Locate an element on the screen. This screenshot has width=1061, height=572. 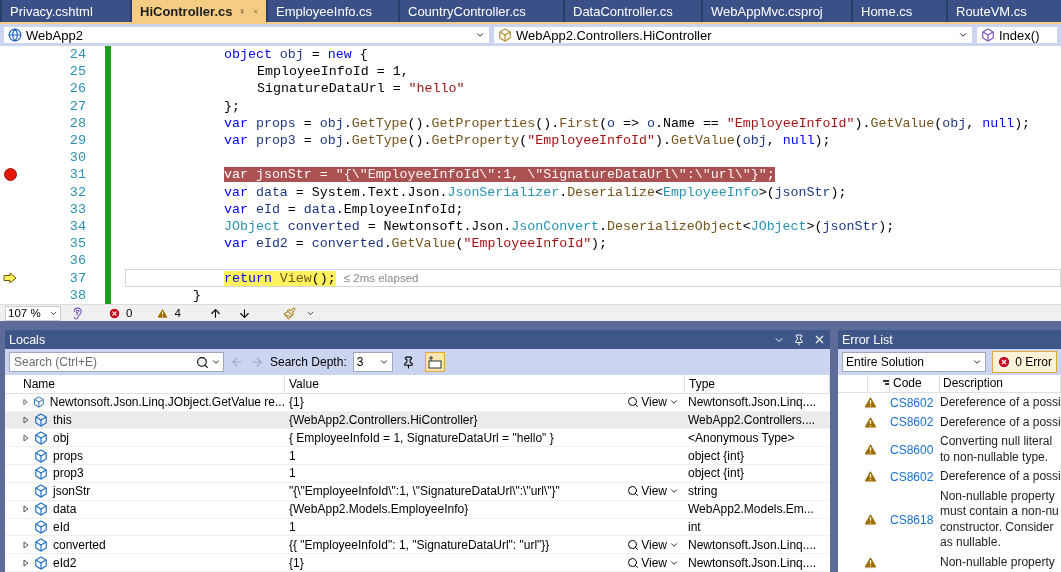
variable-value: { EmployeeInfoId = 1, SignatureDataUrl = "hello" } is located at coordinates (421, 437).